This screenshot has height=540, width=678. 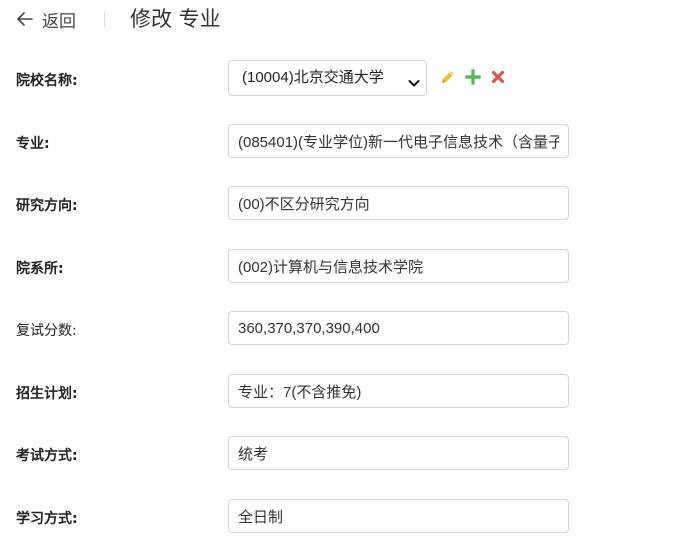 I want to click on direction-label: 研究方向:, so click(x=47, y=206).